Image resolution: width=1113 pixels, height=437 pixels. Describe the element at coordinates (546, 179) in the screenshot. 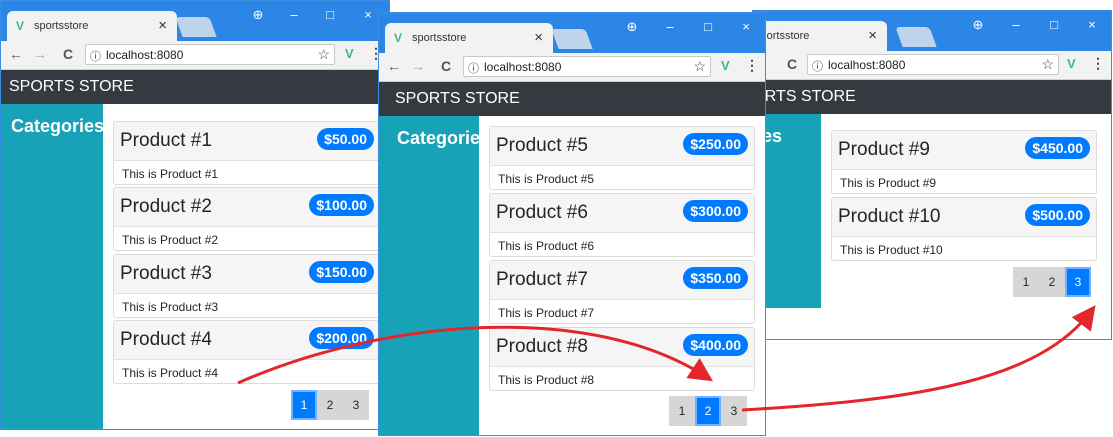

I see `product-description: This is Product #5` at that location.